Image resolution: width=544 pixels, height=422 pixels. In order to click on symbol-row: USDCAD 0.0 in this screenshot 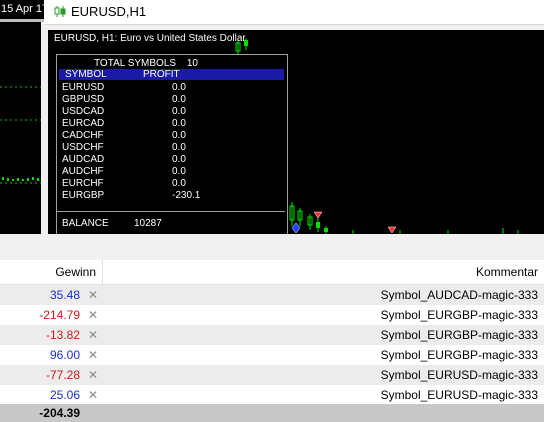, I will do `click(171, 112)`.